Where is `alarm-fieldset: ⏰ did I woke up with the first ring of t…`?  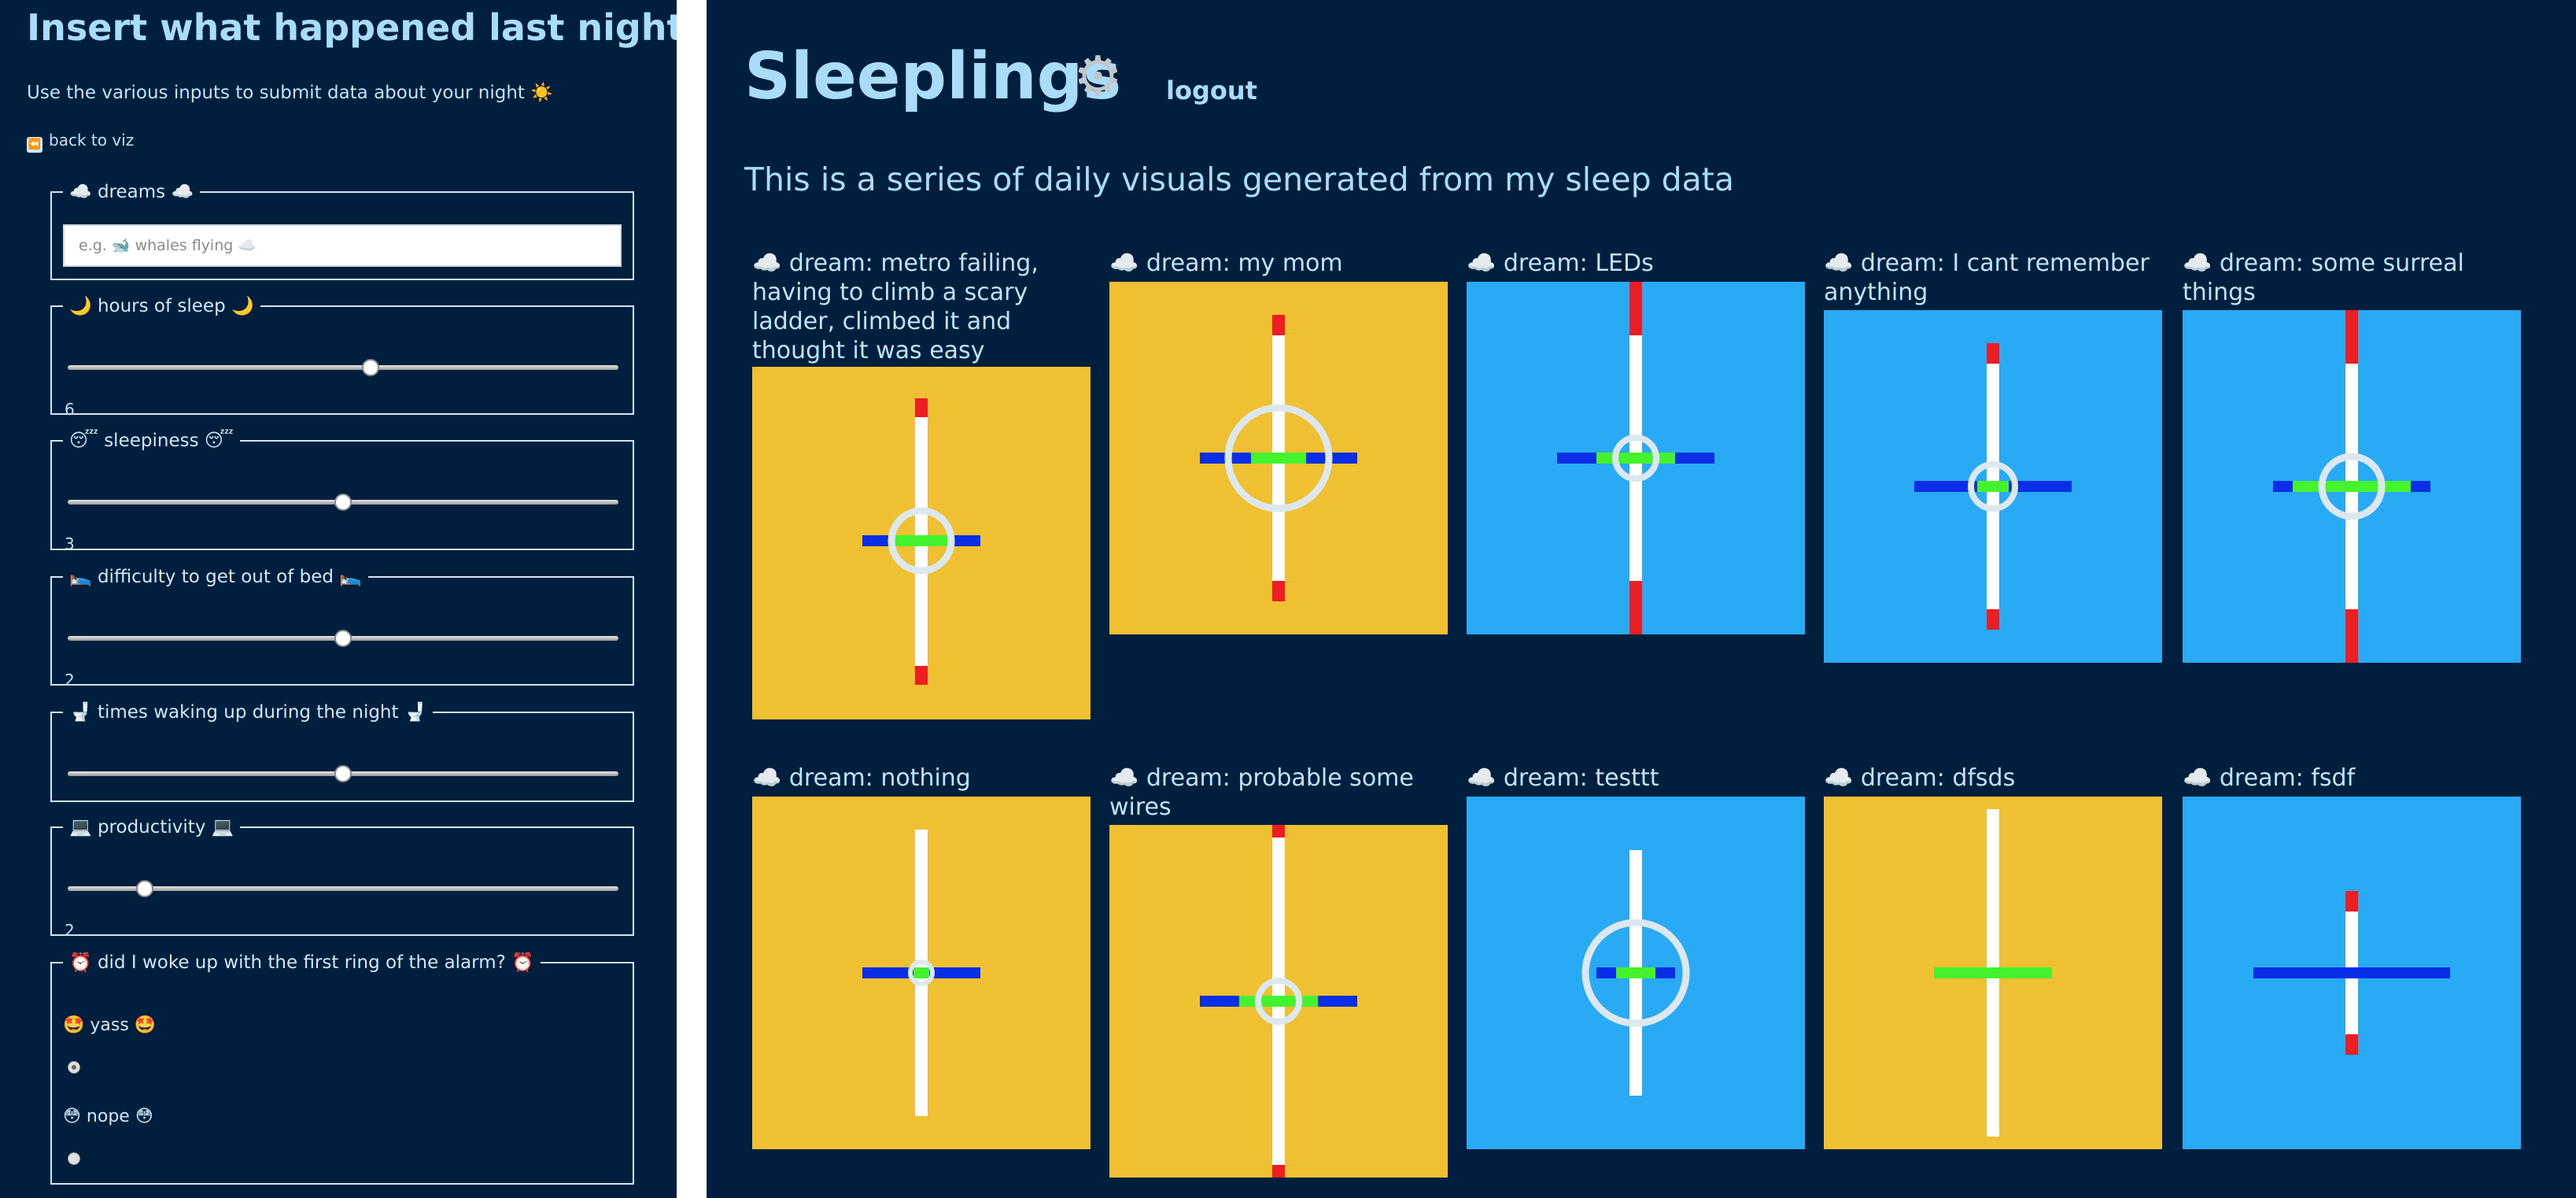 alarm-fieldset: ⏰ did I woke up with the first ring of t… is located at coordinates (342, 1068).